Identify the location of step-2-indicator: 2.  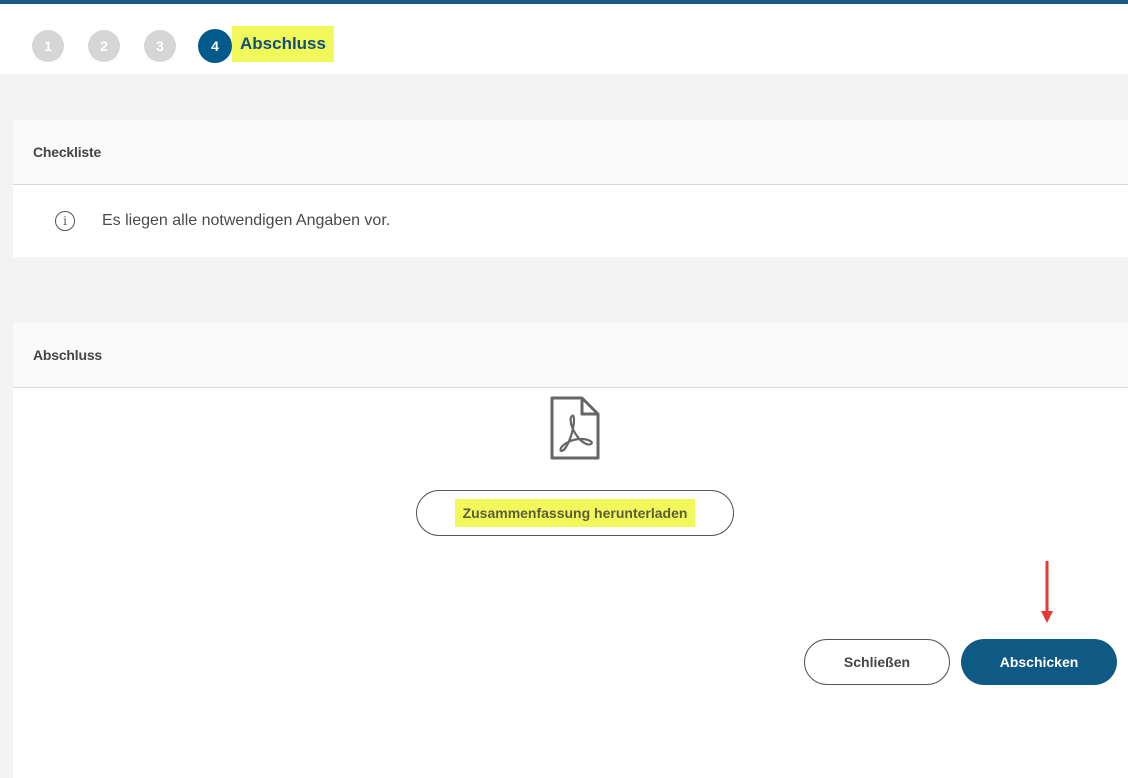
(104, 46).